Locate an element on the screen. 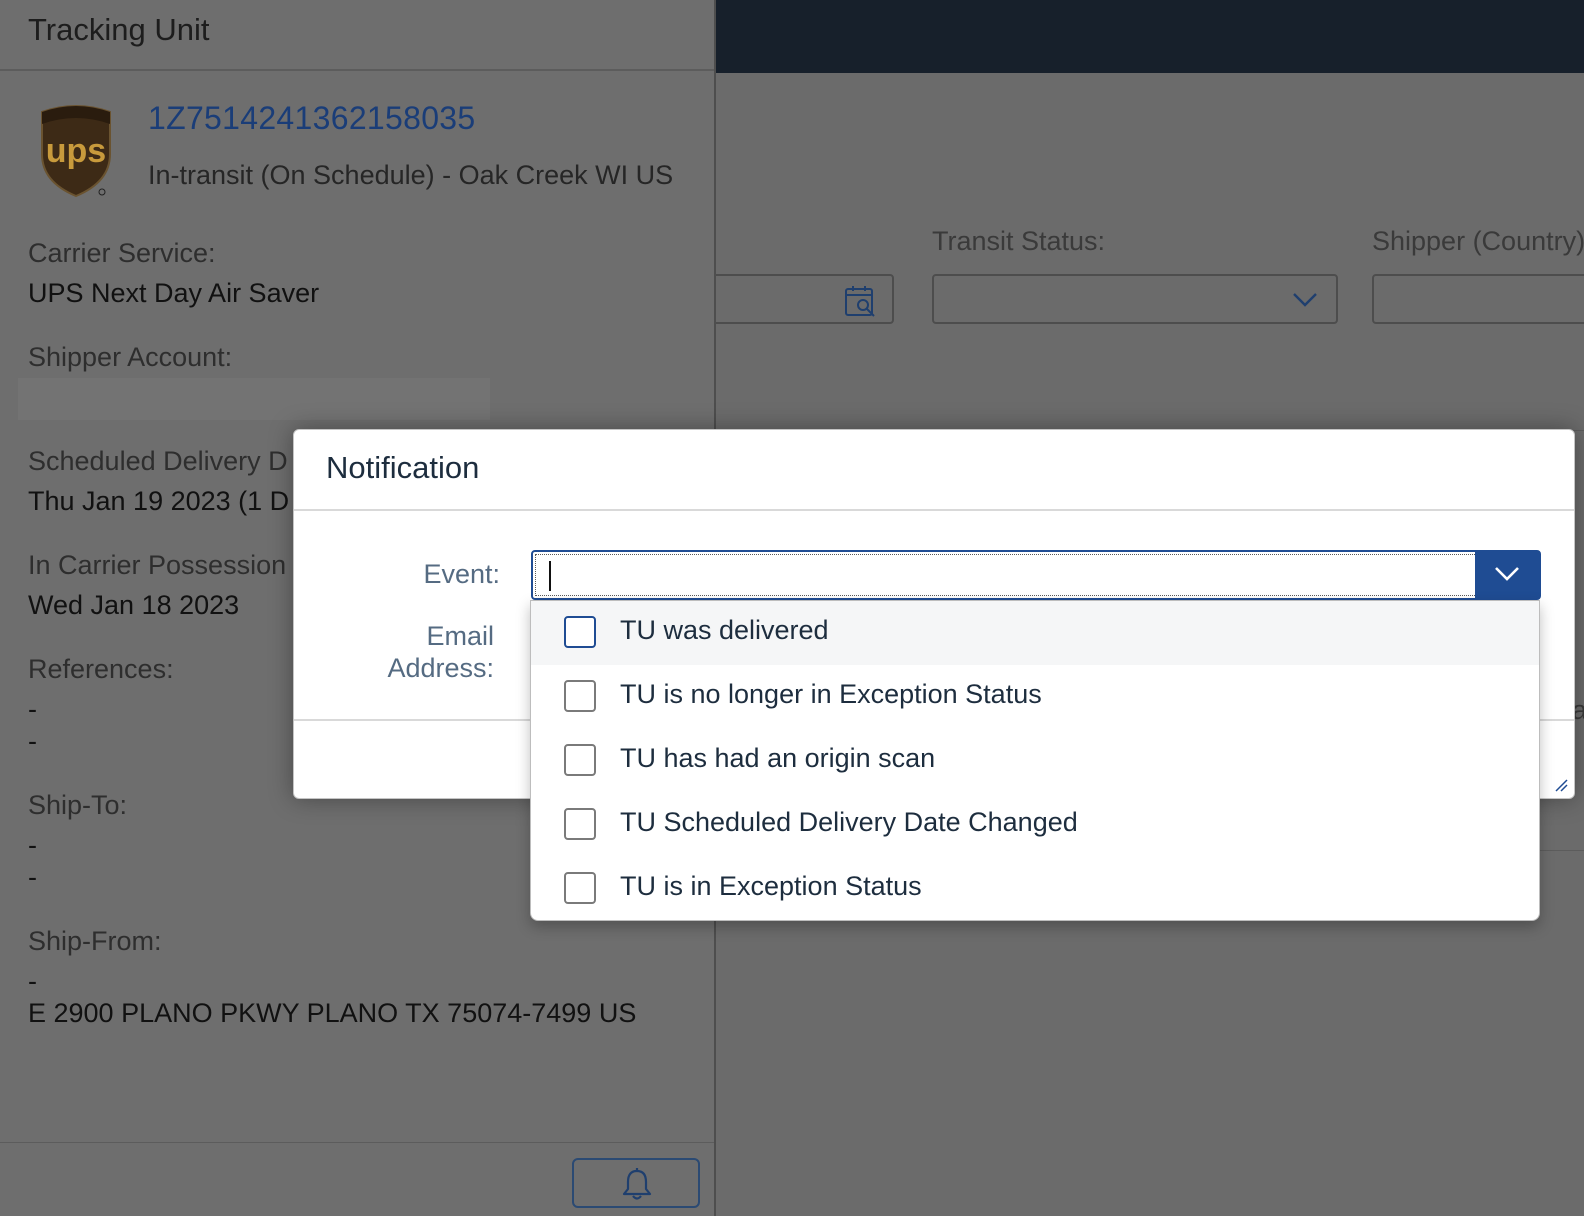  option-label: TU Scheduled Delivery Date Changed is located at coordinates (849, 822).